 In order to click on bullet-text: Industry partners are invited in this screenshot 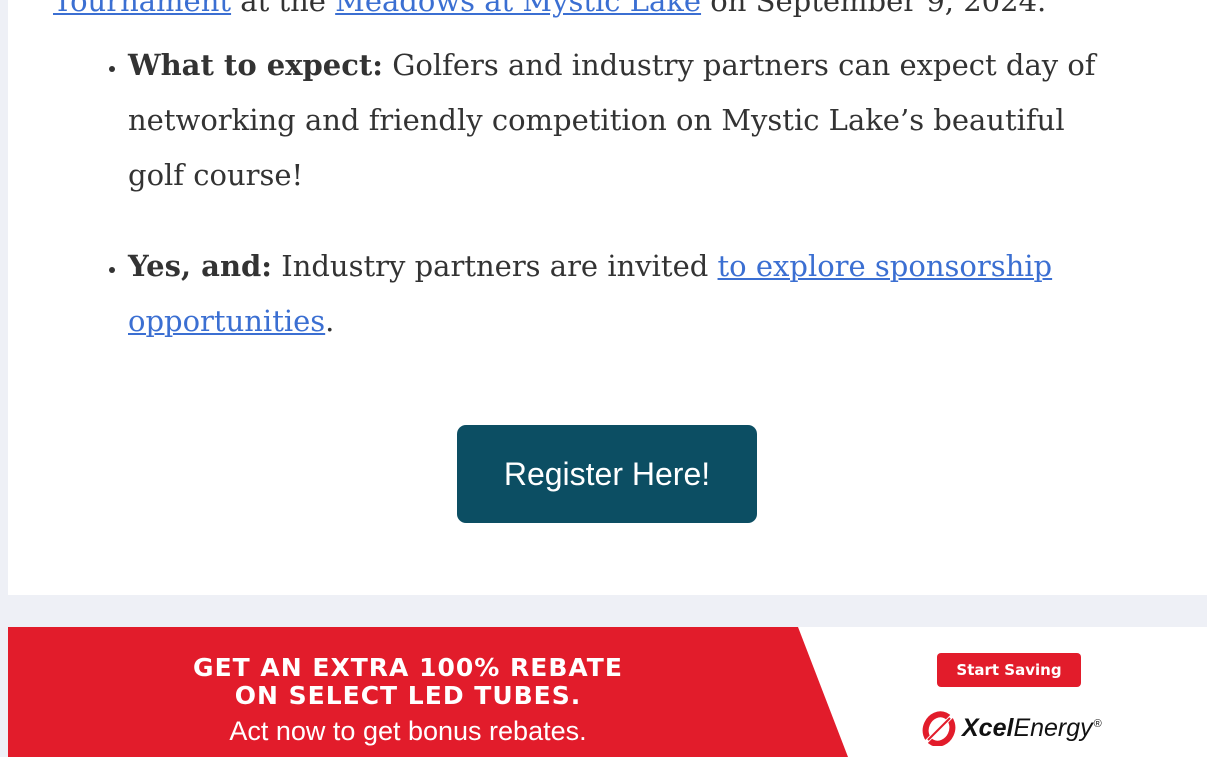, I will do `click(495, 266)`.